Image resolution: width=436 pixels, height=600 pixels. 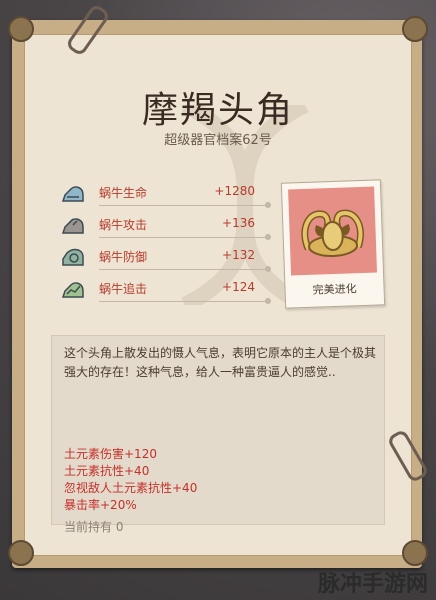 I want to click on shell-defense-icon, so click(x=73, y=257).